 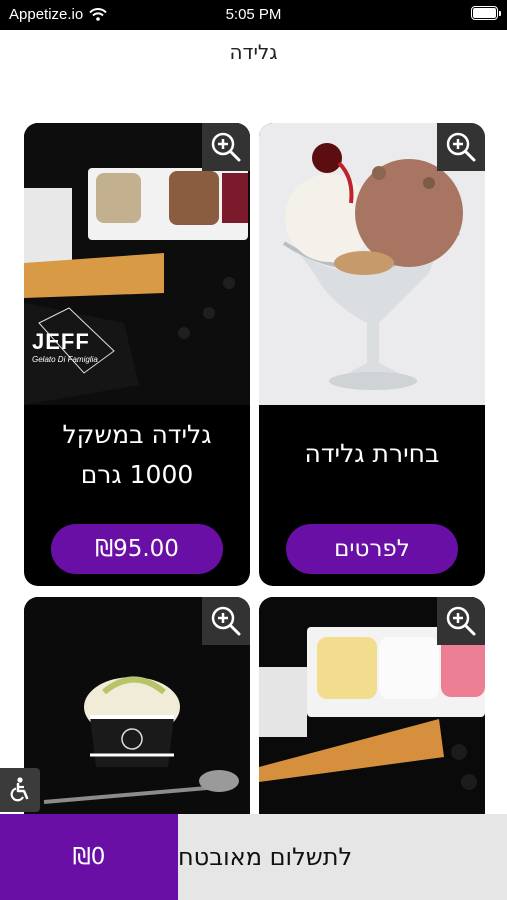 What do you see at coordinates (89, 857) in the screenshot?
I see `cart-total-button: ₪0` at bounding box center [89, 857].